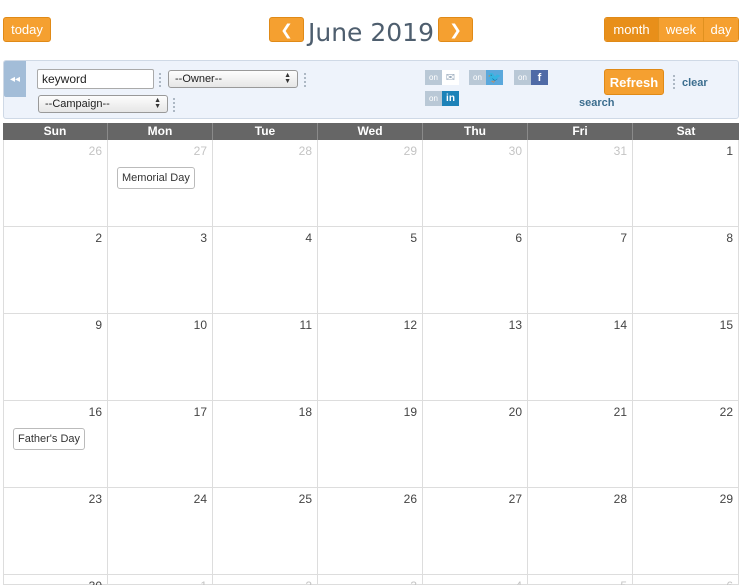 The height and width of the screenshot is (585, 750). Describe the element at coordinates (95, 499) in the screenshot. I see `day-number: 23` at that location.